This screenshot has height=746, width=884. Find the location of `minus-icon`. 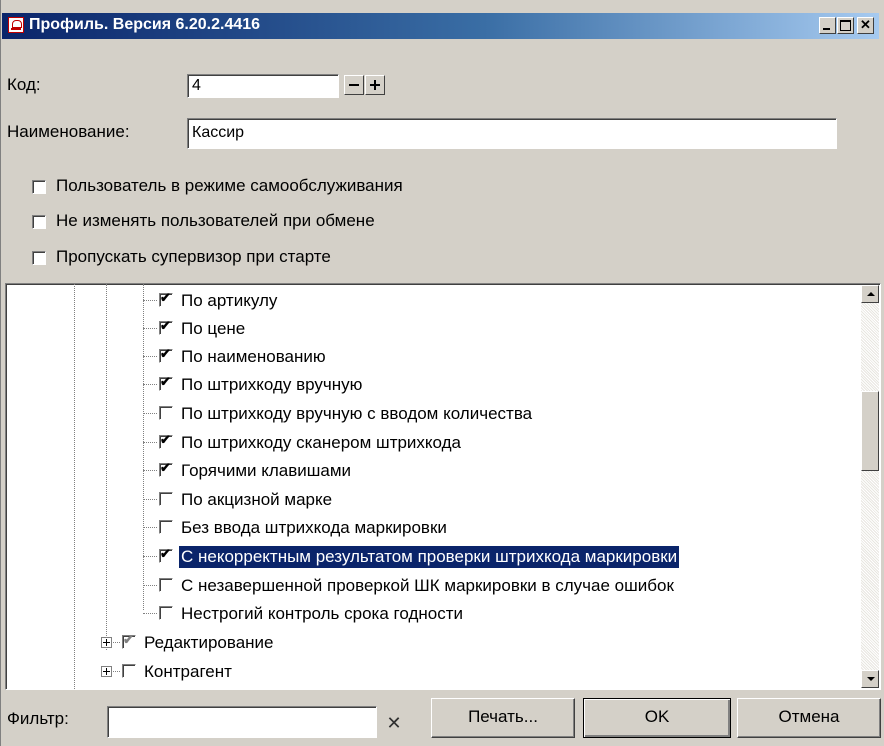

minus-icon is located at coordinates (354, 85).